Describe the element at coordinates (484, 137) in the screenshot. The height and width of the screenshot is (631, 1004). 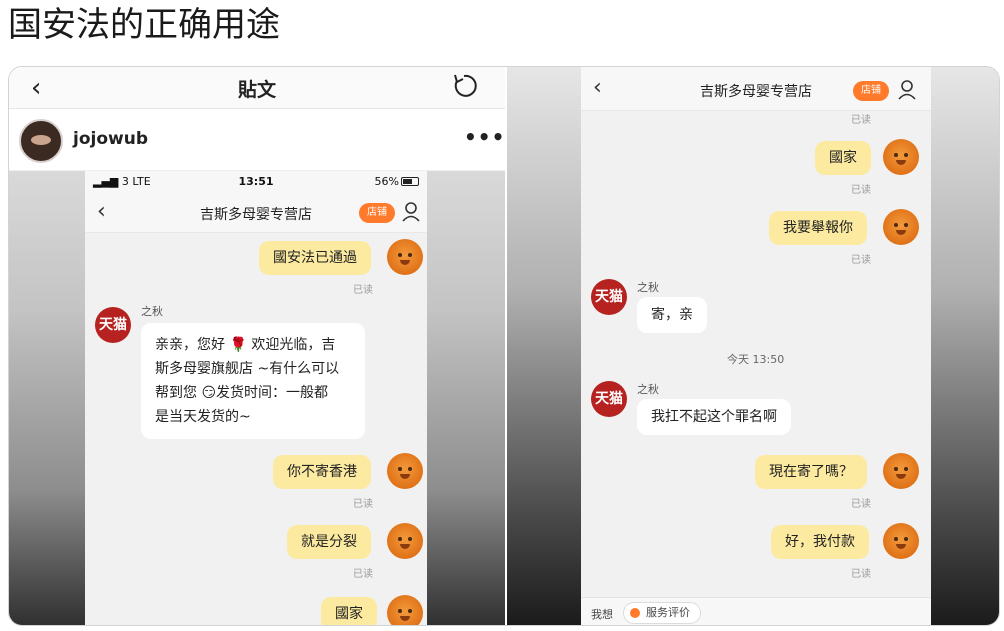
I see `more-options-icon: •••` at that location.